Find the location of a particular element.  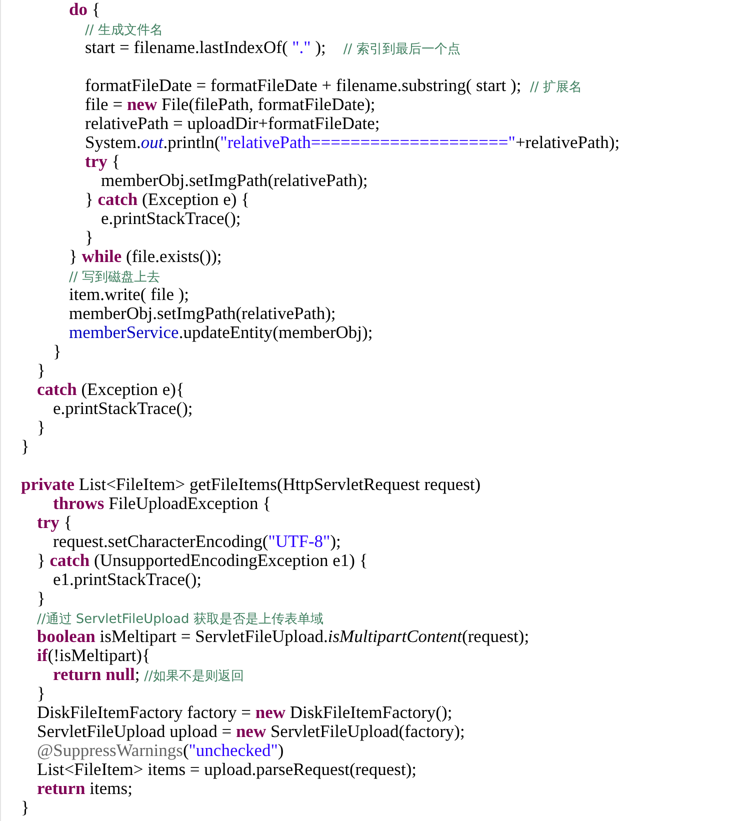

code-line: // 生成文件名 is located at coordinates (123, 30).